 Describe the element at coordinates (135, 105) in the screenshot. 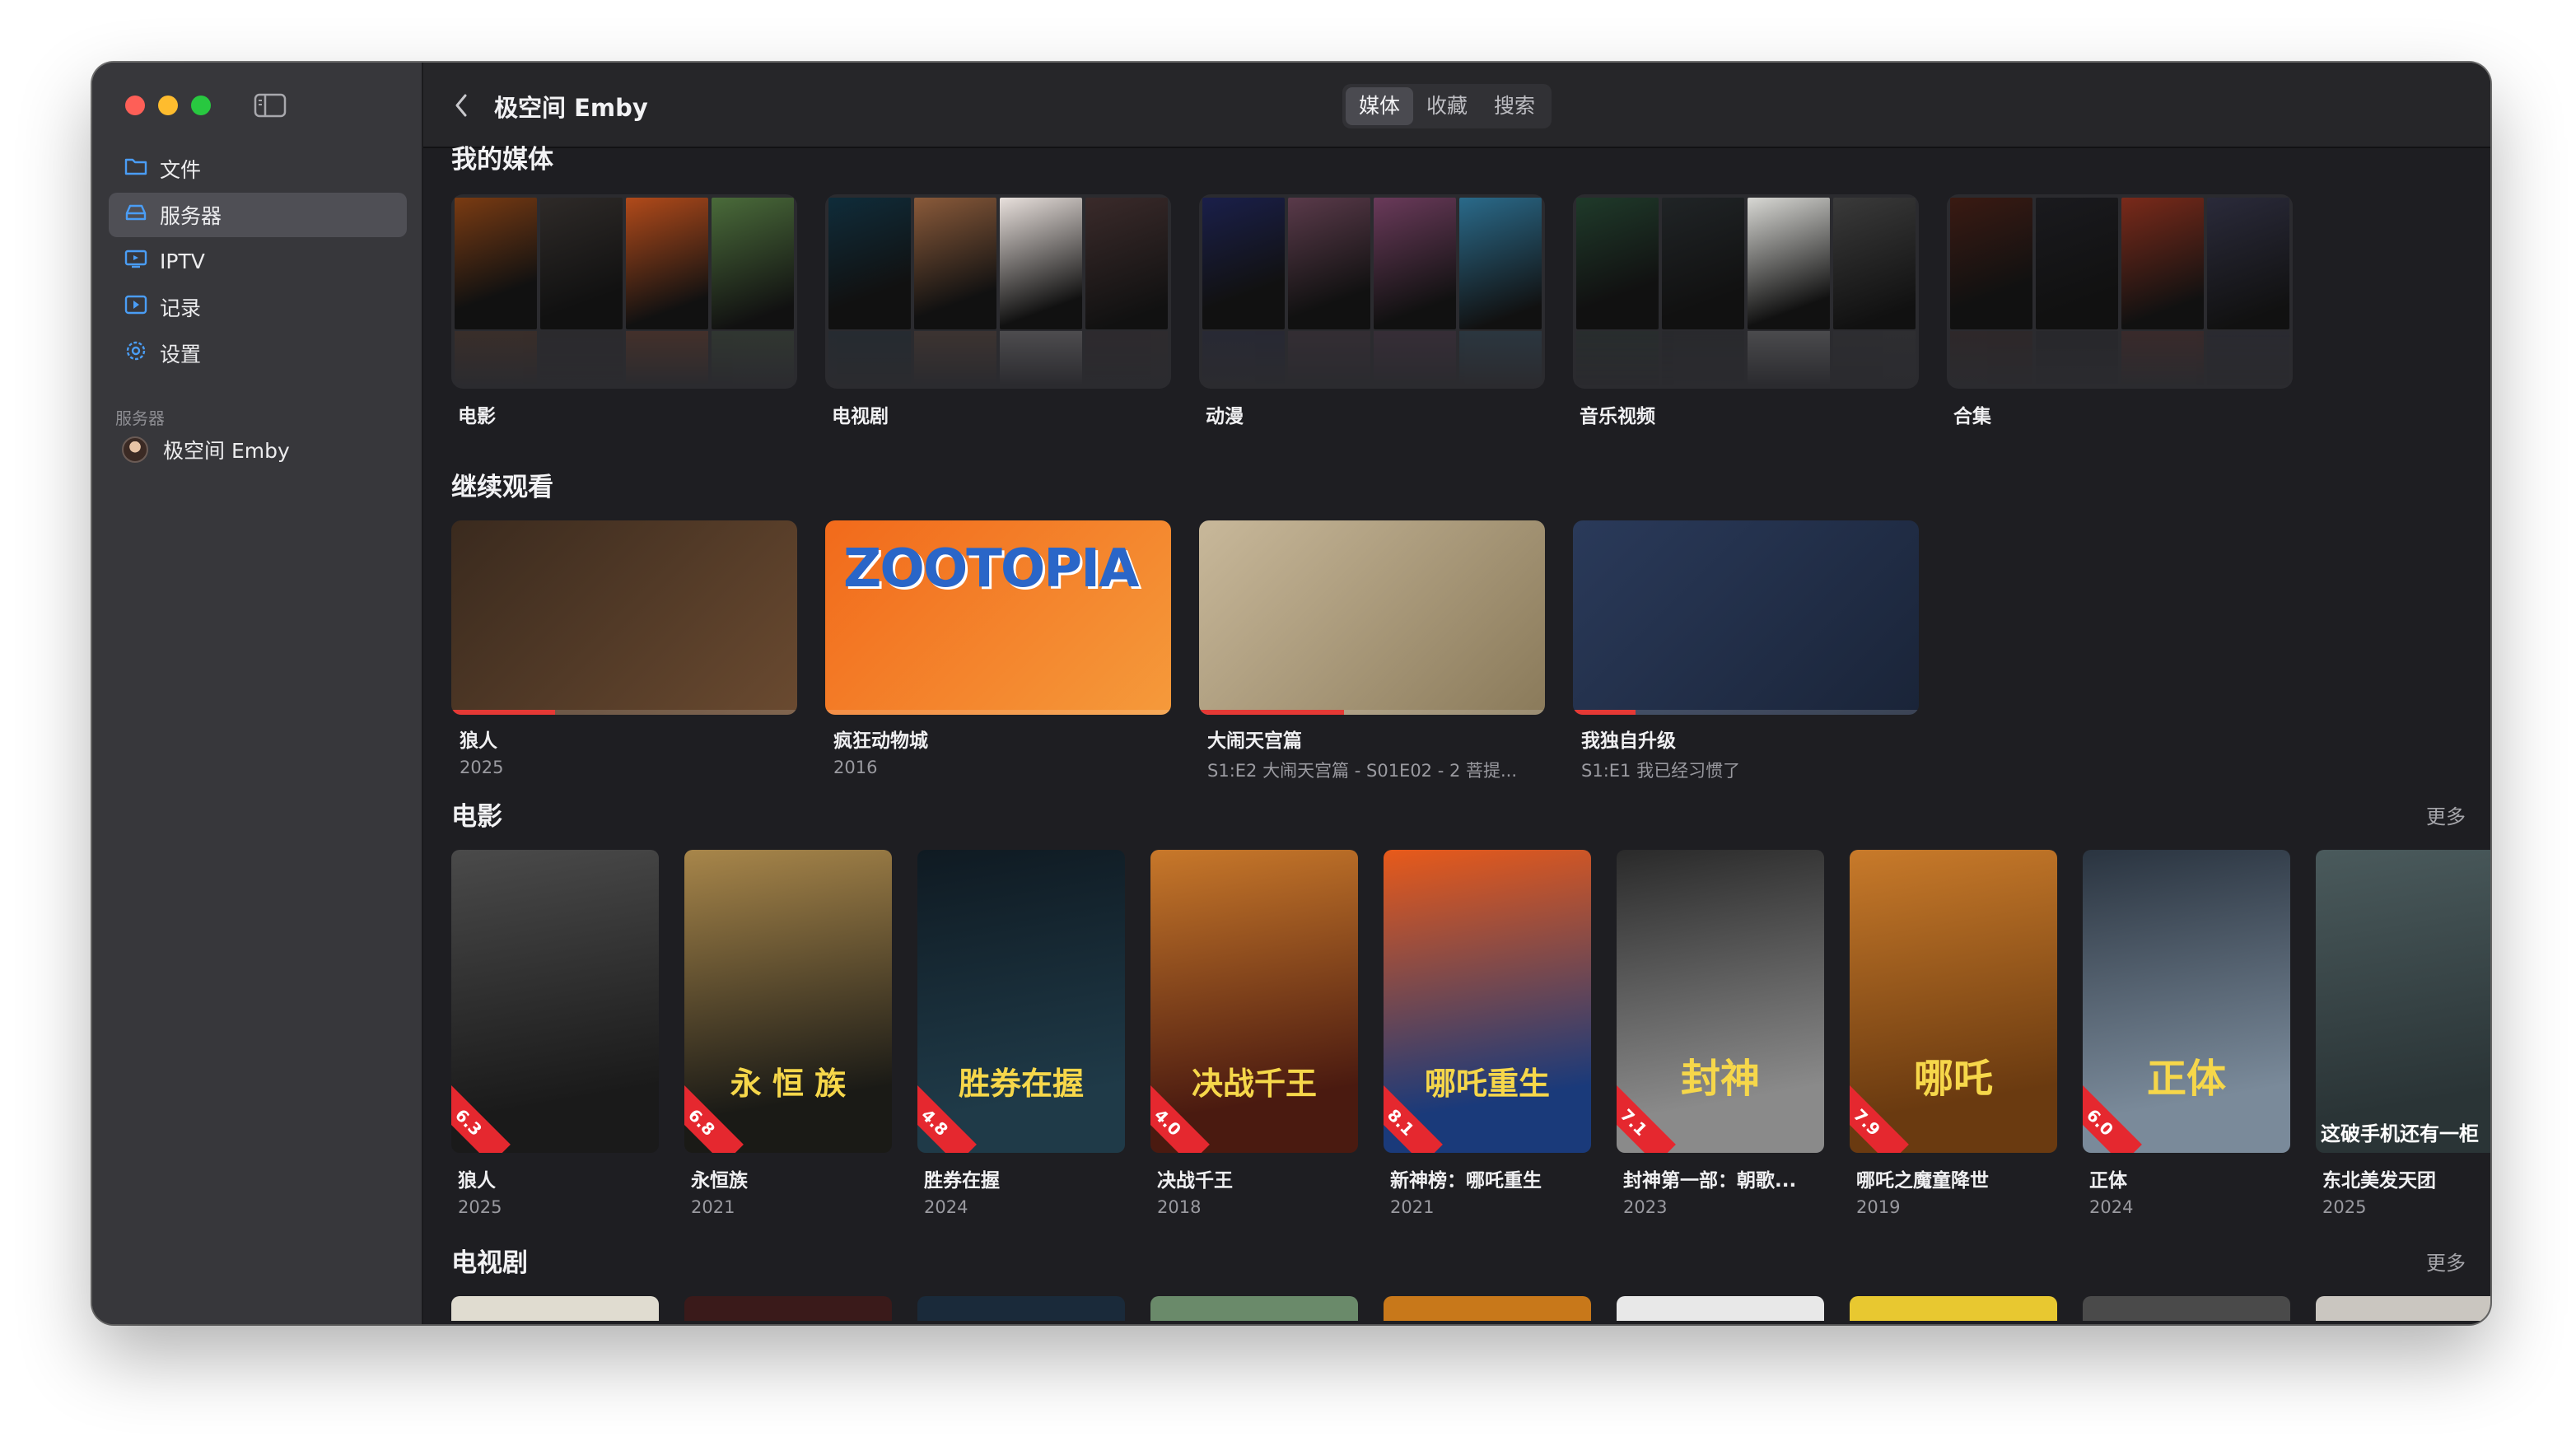

I see `close-window-button` at that location.